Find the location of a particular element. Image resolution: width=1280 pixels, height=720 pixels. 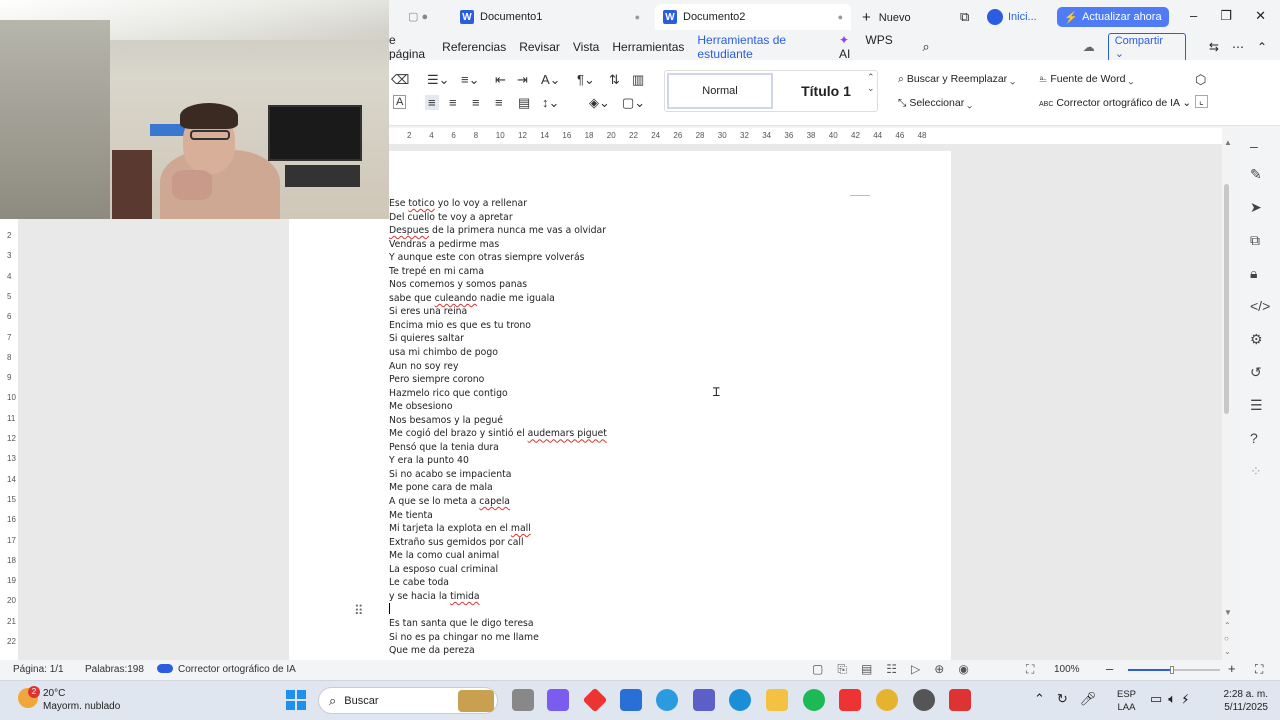

crop-icon: ⧉ is located at coordinates (1255, 240).